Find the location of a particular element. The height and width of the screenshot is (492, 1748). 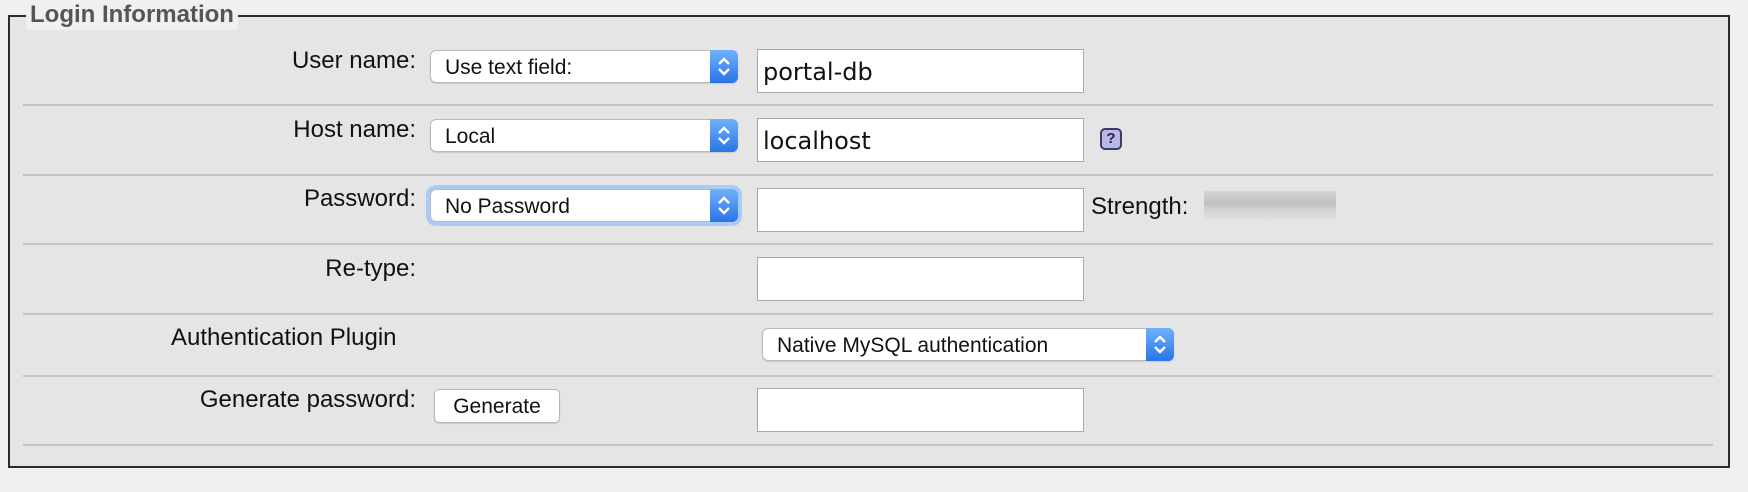

user-name-type-value: Use text field: is located at coordinates (509, 67).